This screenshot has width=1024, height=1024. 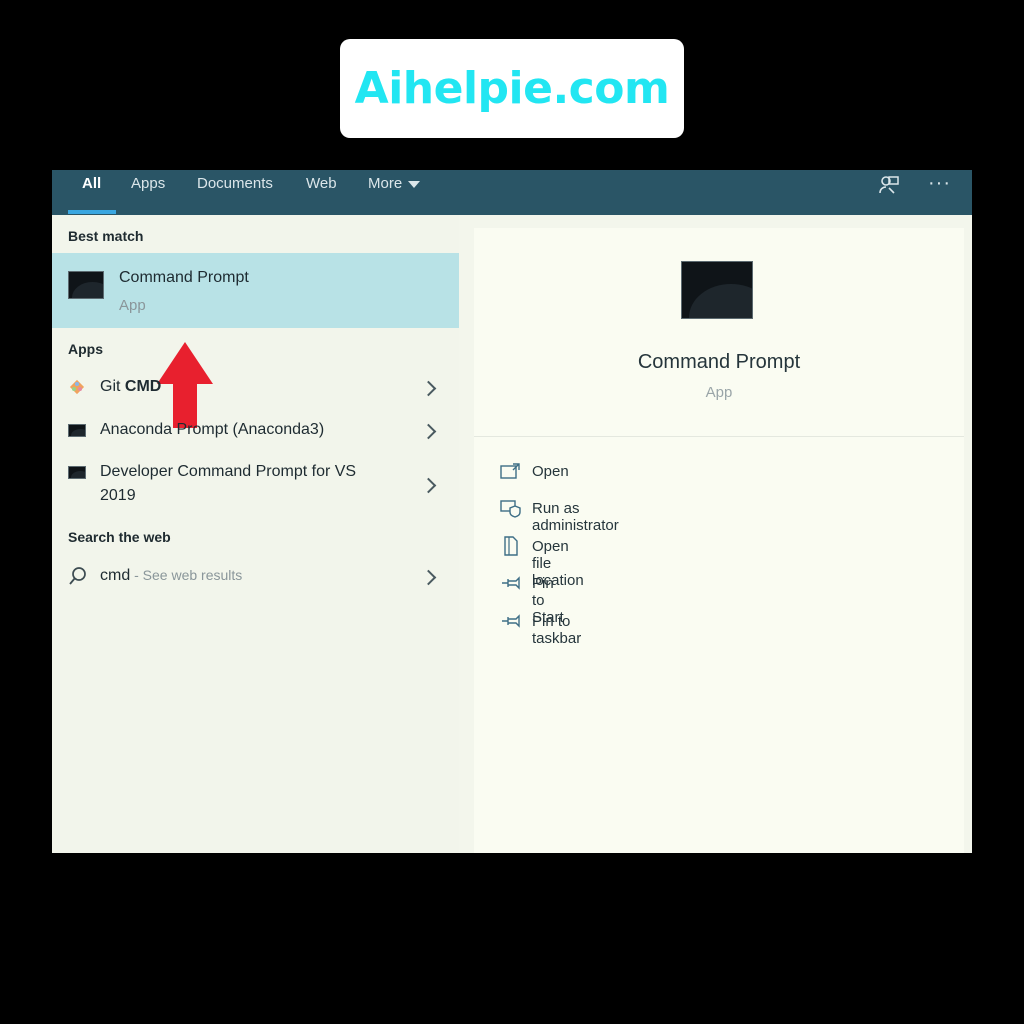 I want to click on tab-web-label: Web, so click(x=321, y=183).